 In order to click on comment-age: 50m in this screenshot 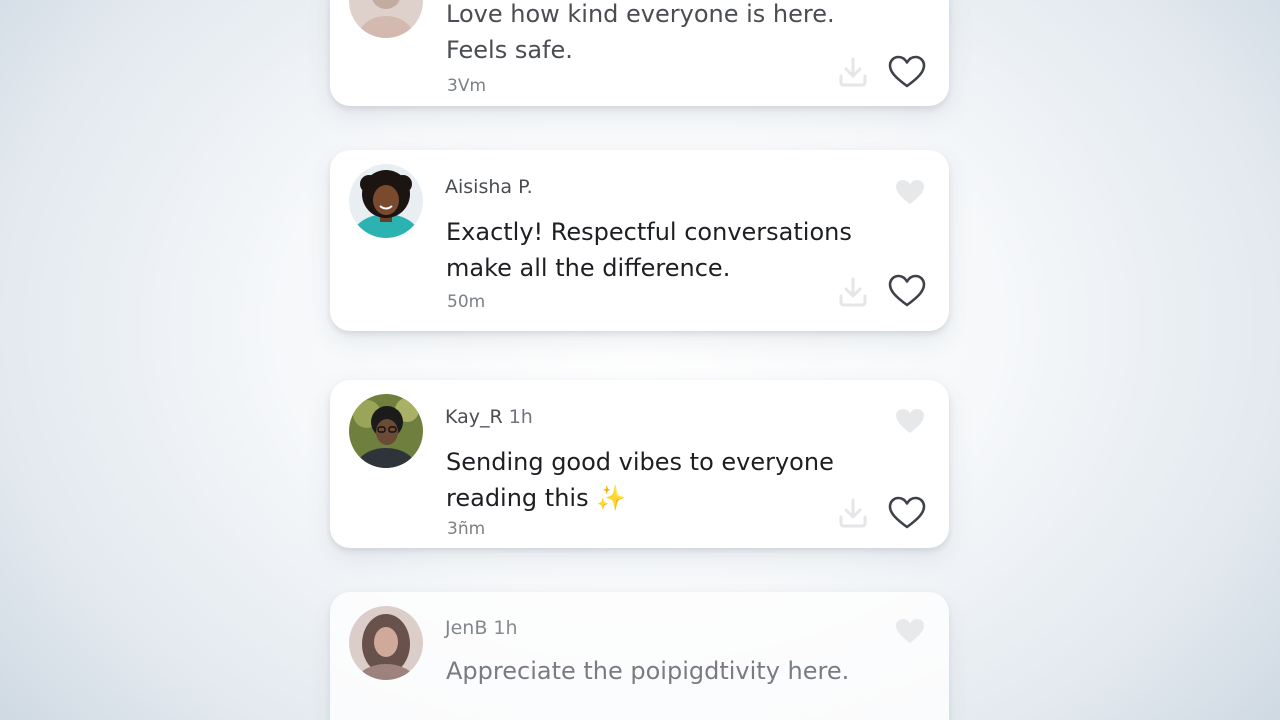, I will do `click(466, 302)`.